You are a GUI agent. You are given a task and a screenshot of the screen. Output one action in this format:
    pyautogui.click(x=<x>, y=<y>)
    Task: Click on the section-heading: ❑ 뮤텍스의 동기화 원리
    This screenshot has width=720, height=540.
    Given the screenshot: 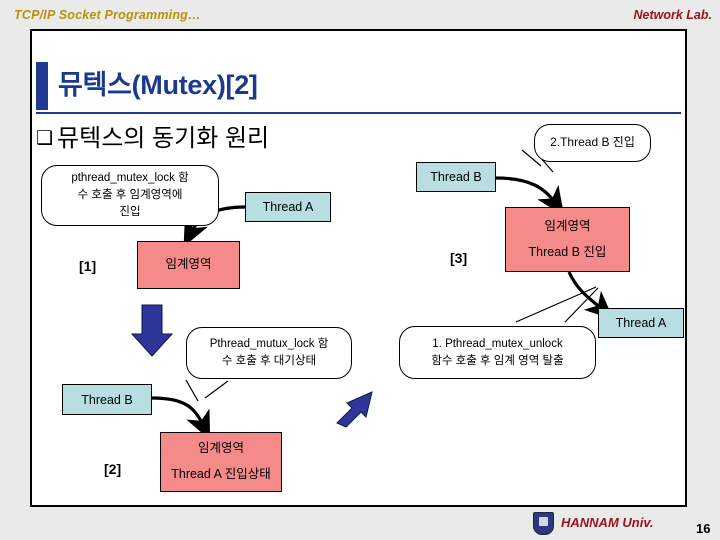 What is the action you would take?
    pyautogui.click(x=152, y=135)
    